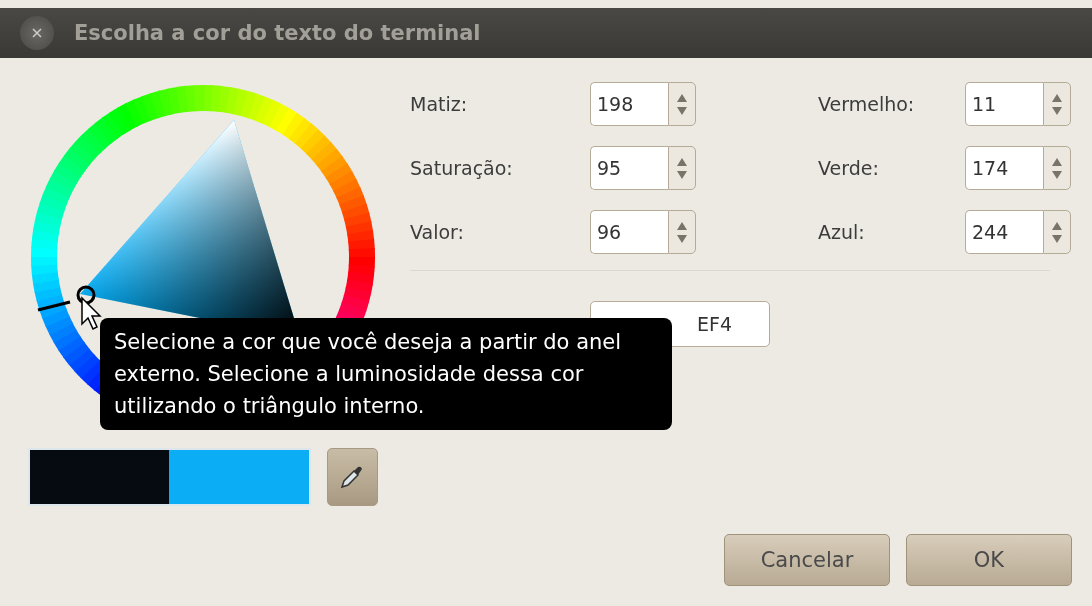 This screenshot has height=606, width=1092. I want to click on close-button, so click(37, 33).